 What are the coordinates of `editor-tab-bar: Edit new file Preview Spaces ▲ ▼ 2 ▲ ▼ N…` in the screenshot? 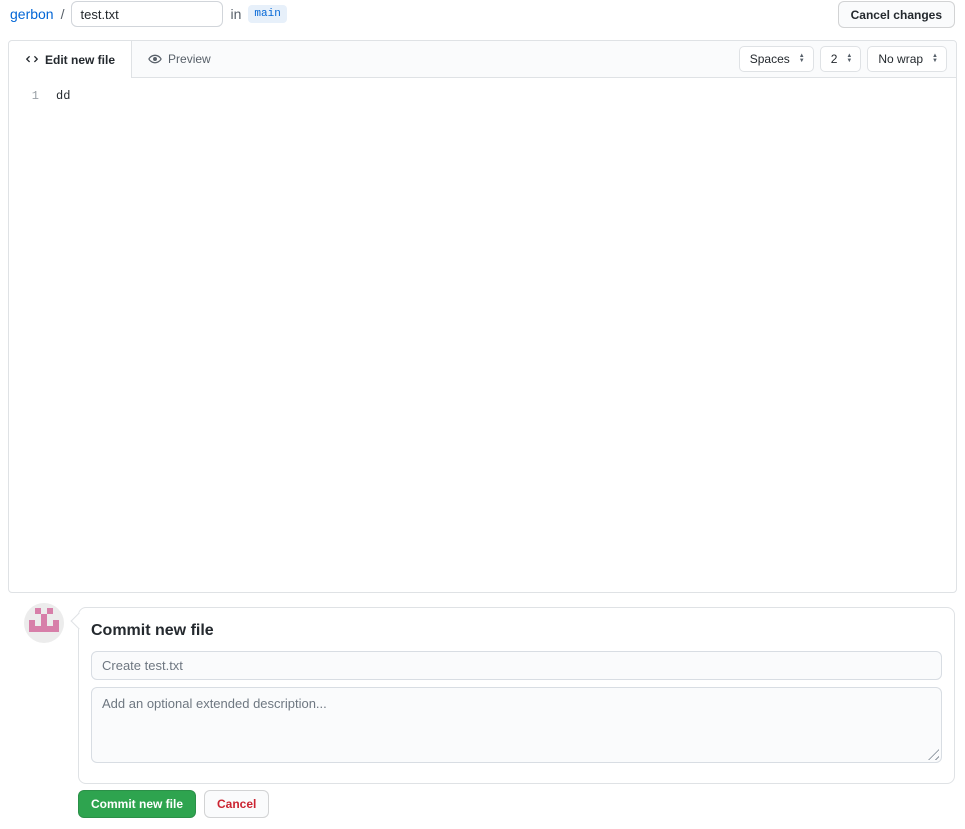 It's located at (482, 59).